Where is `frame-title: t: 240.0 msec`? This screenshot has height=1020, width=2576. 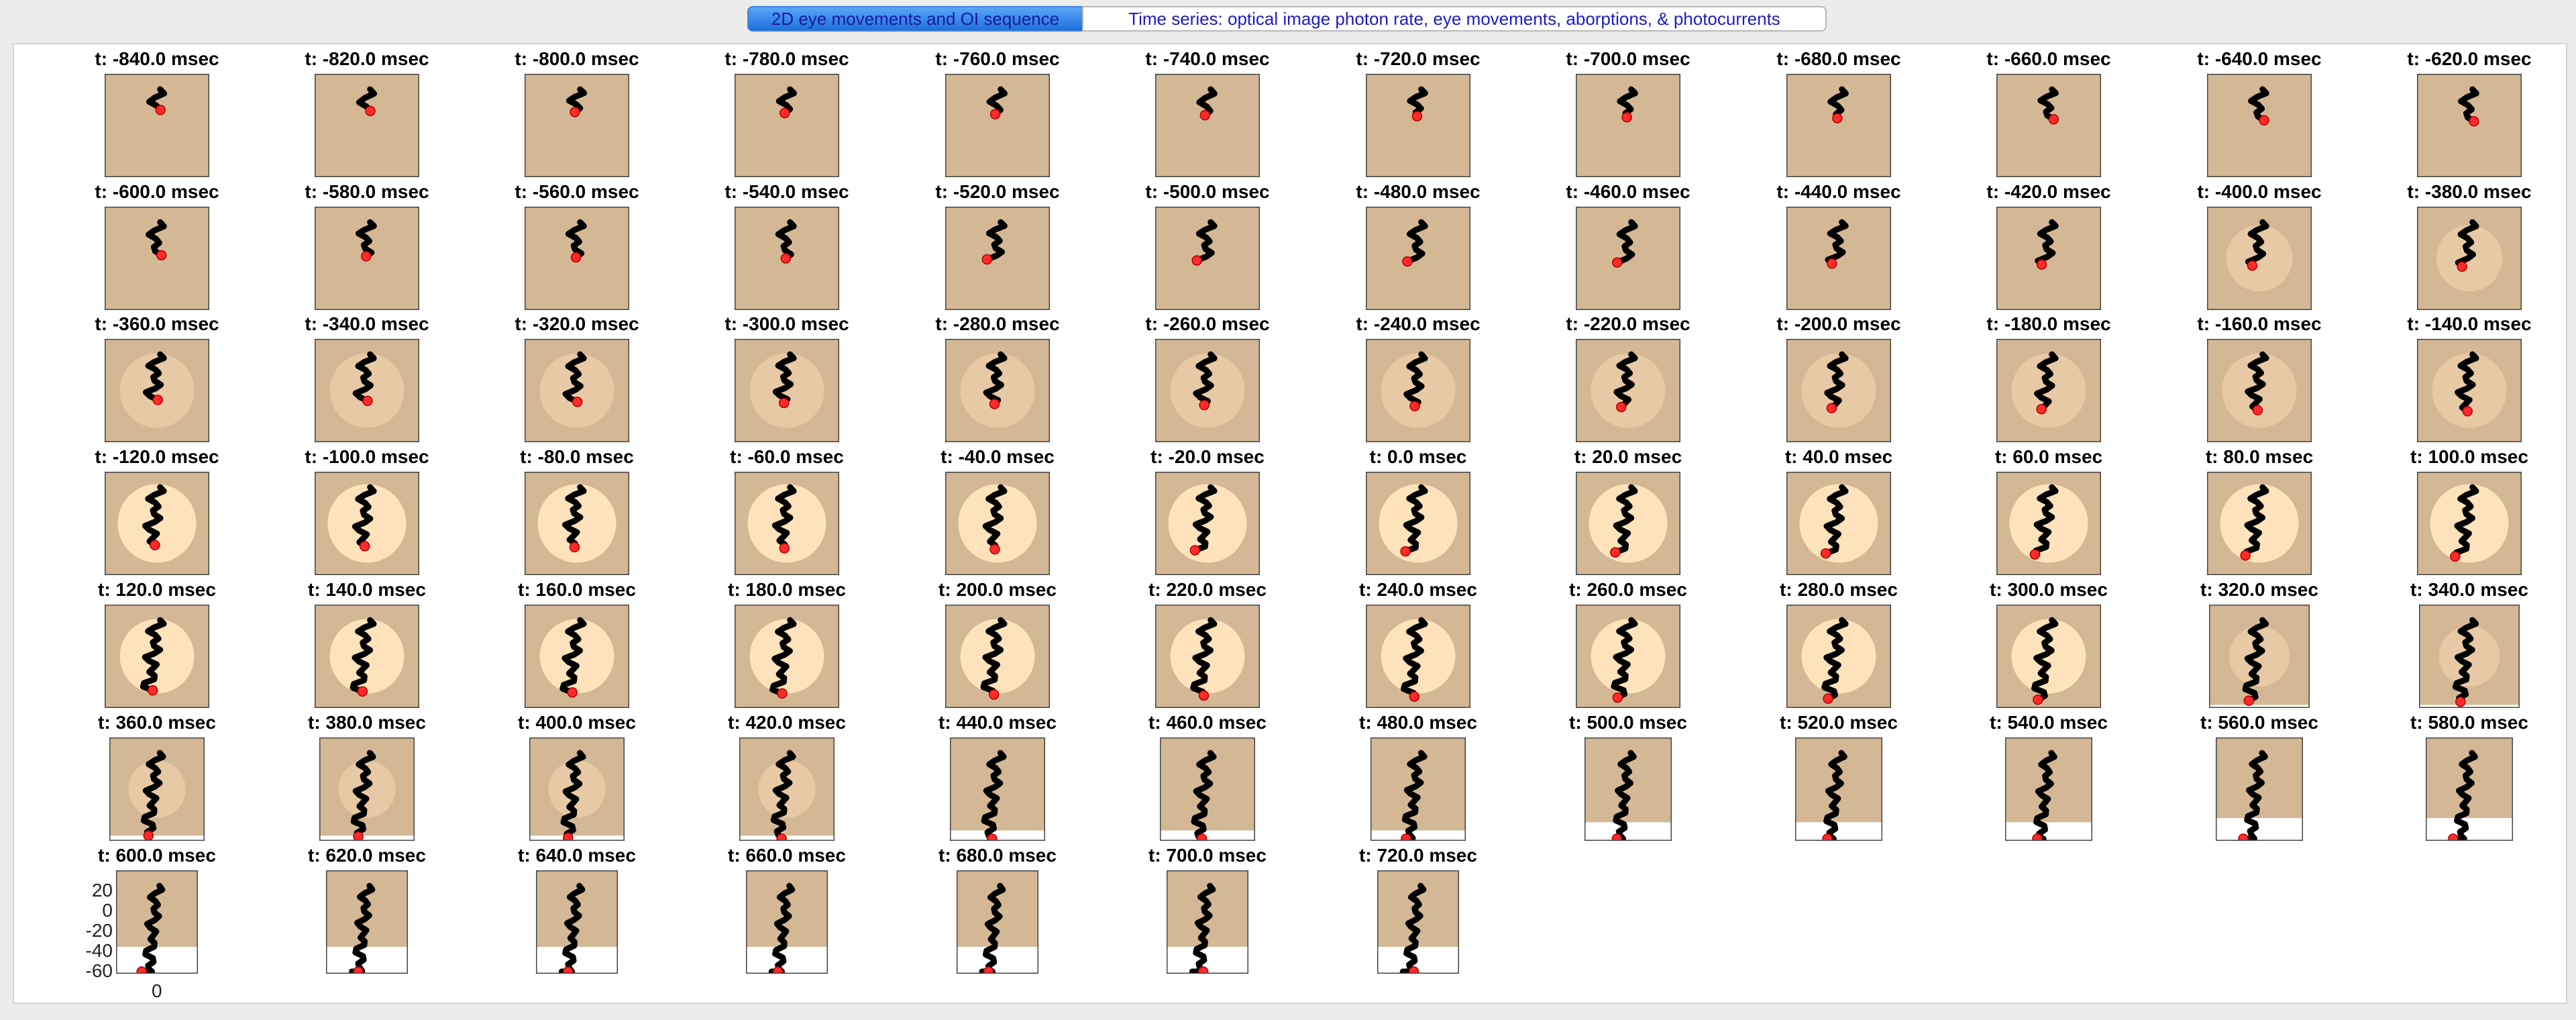 frame-title: t: 240.0 msec is located at coordinates (1418, 589).